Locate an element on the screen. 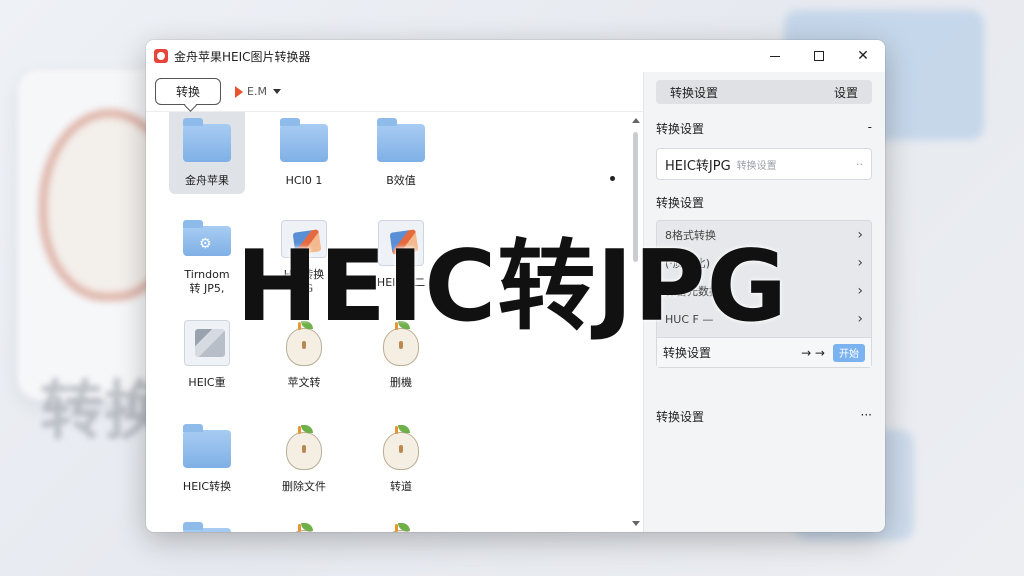 Image resolution: width=1024 pixels, height=576 pixels. field-more: ·· is located at coordinates (859, 164).